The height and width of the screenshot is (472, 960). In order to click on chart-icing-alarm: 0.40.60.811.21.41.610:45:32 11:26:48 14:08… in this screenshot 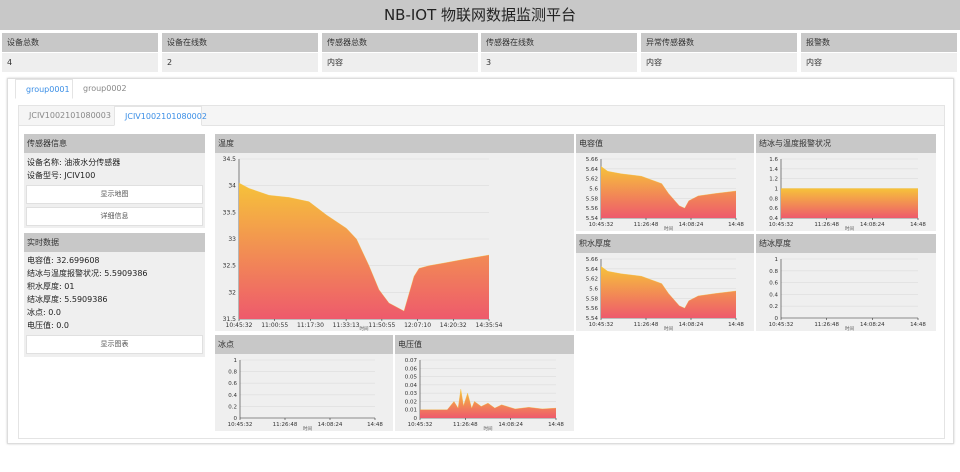, I will do `click(848, 194)`.